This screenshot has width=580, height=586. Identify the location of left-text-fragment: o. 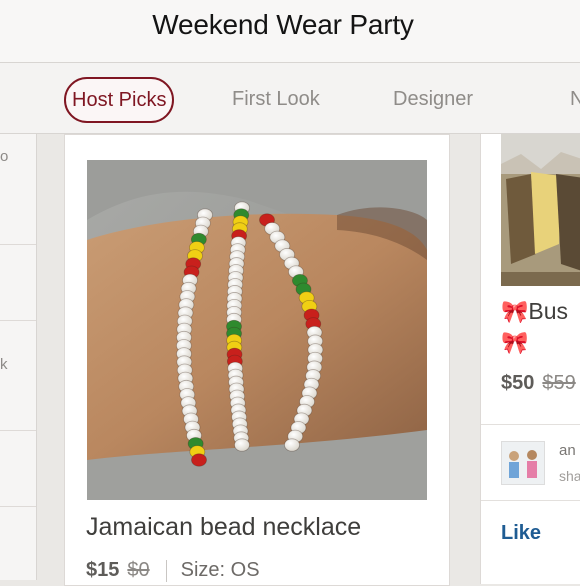
(4, 156).